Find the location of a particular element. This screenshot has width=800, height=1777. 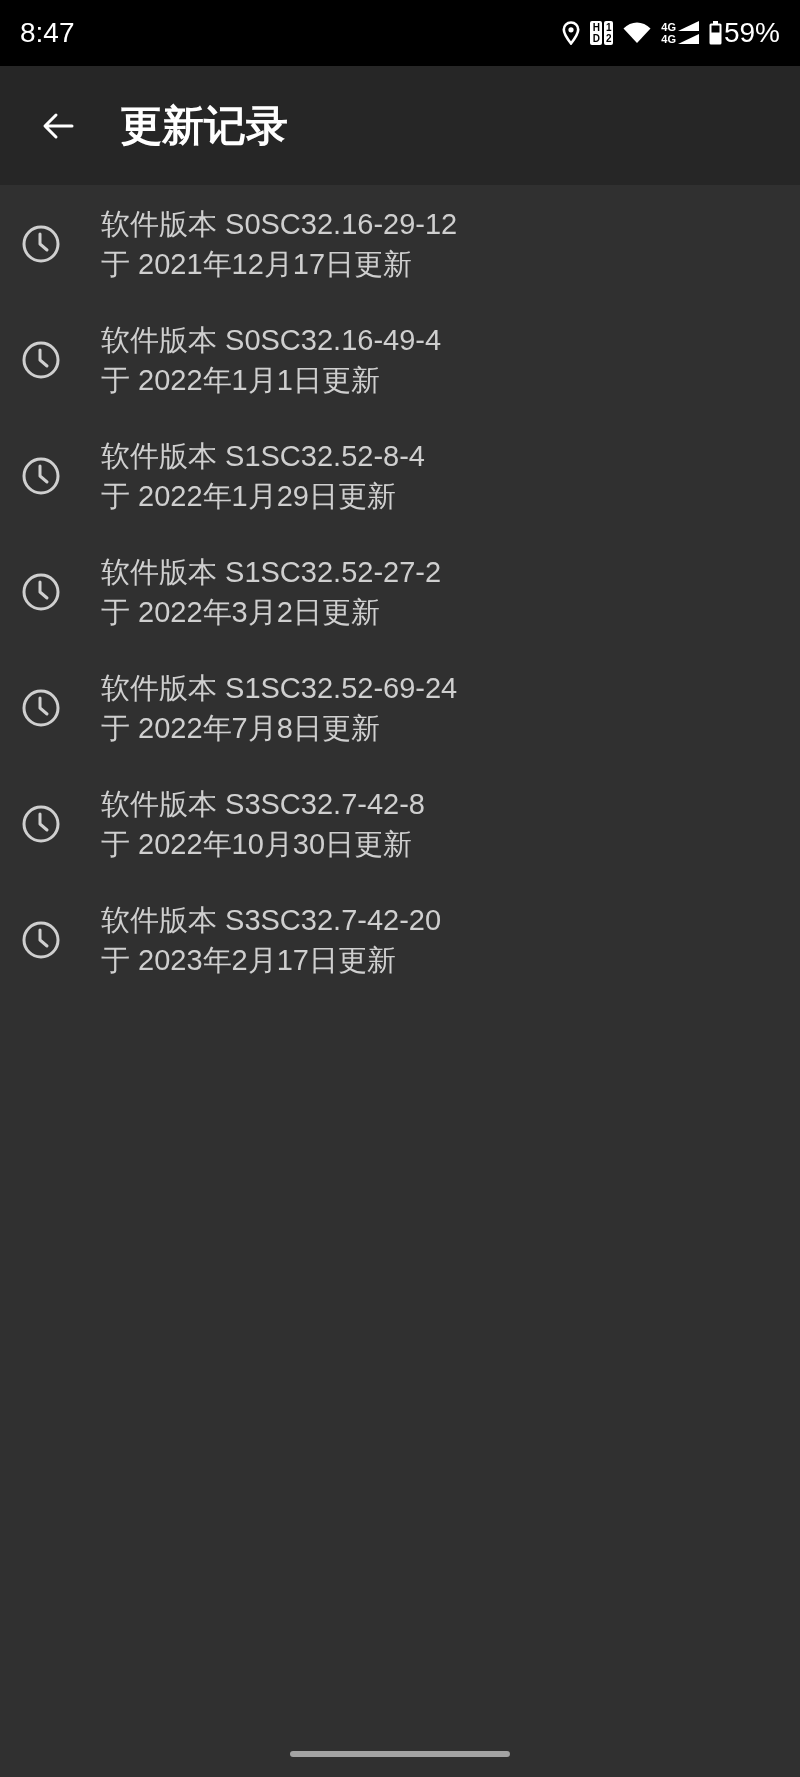

software-version: 软件版本 S3SC32.7-42-8 is located at coordinates (263, 804).